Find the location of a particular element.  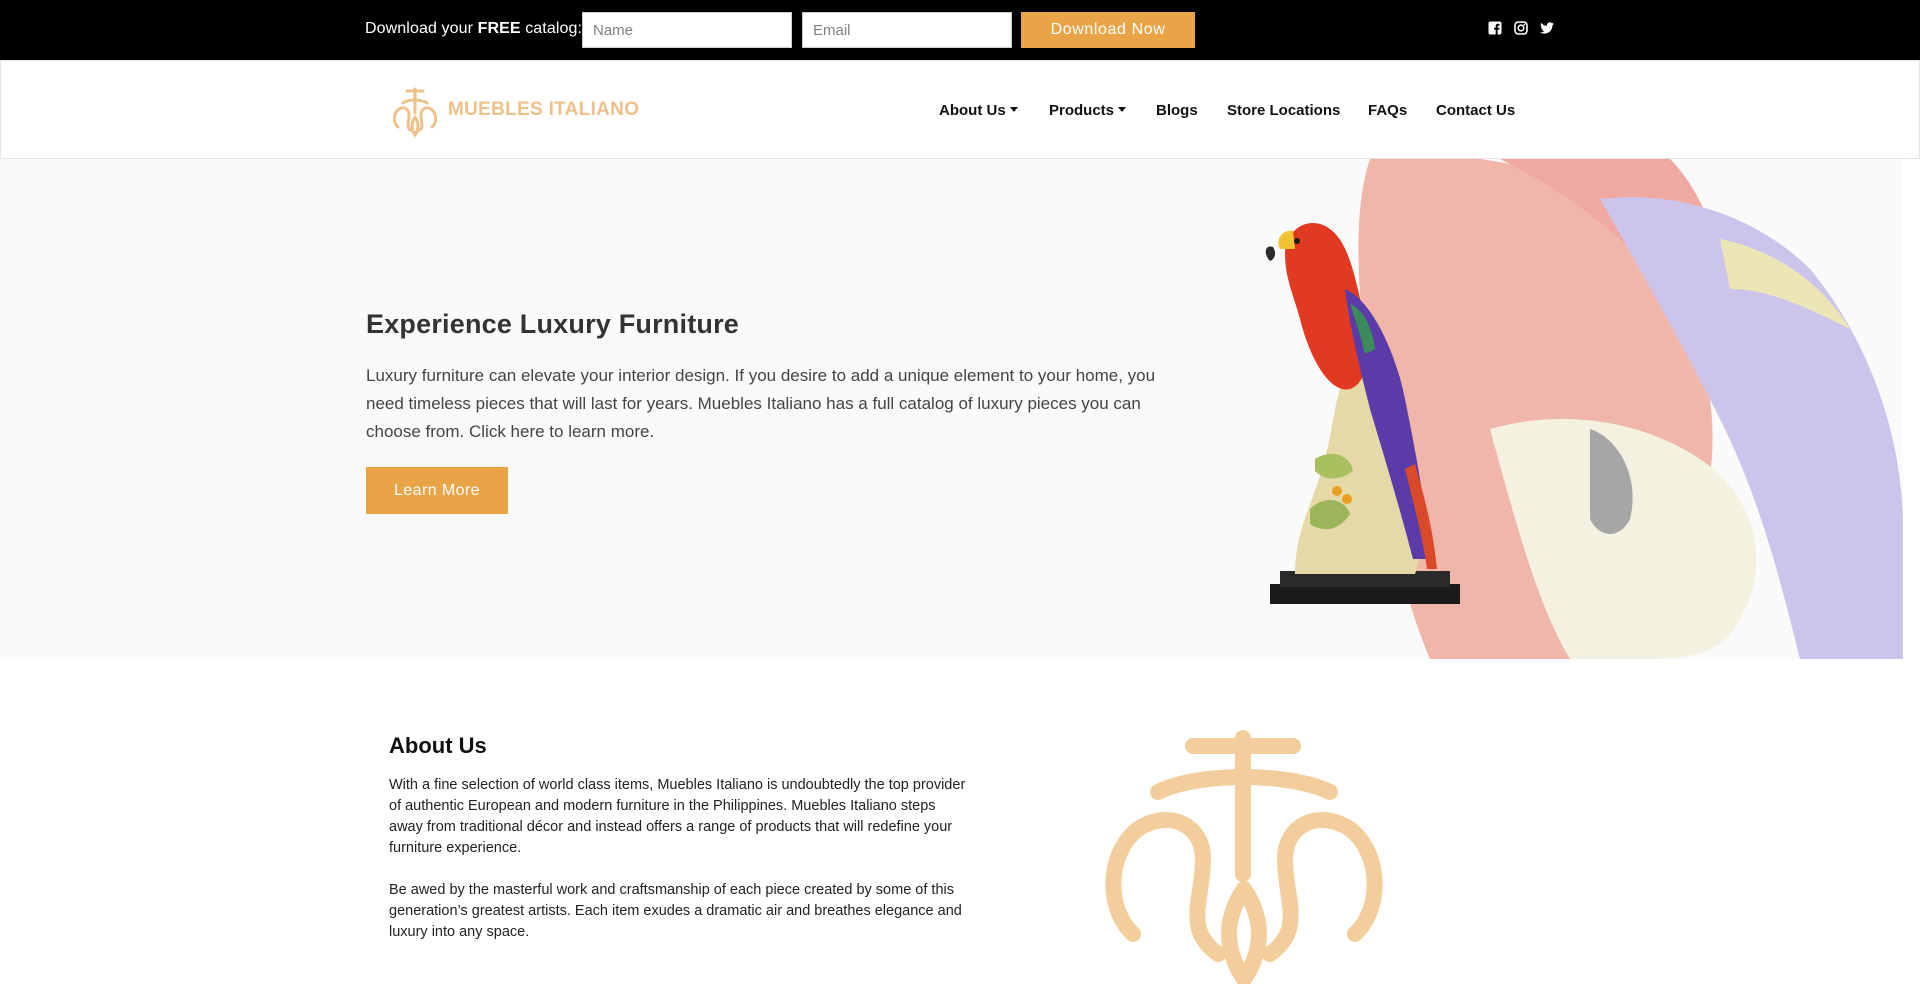

large-monogram-logo is located at coordinates (1244, 857).